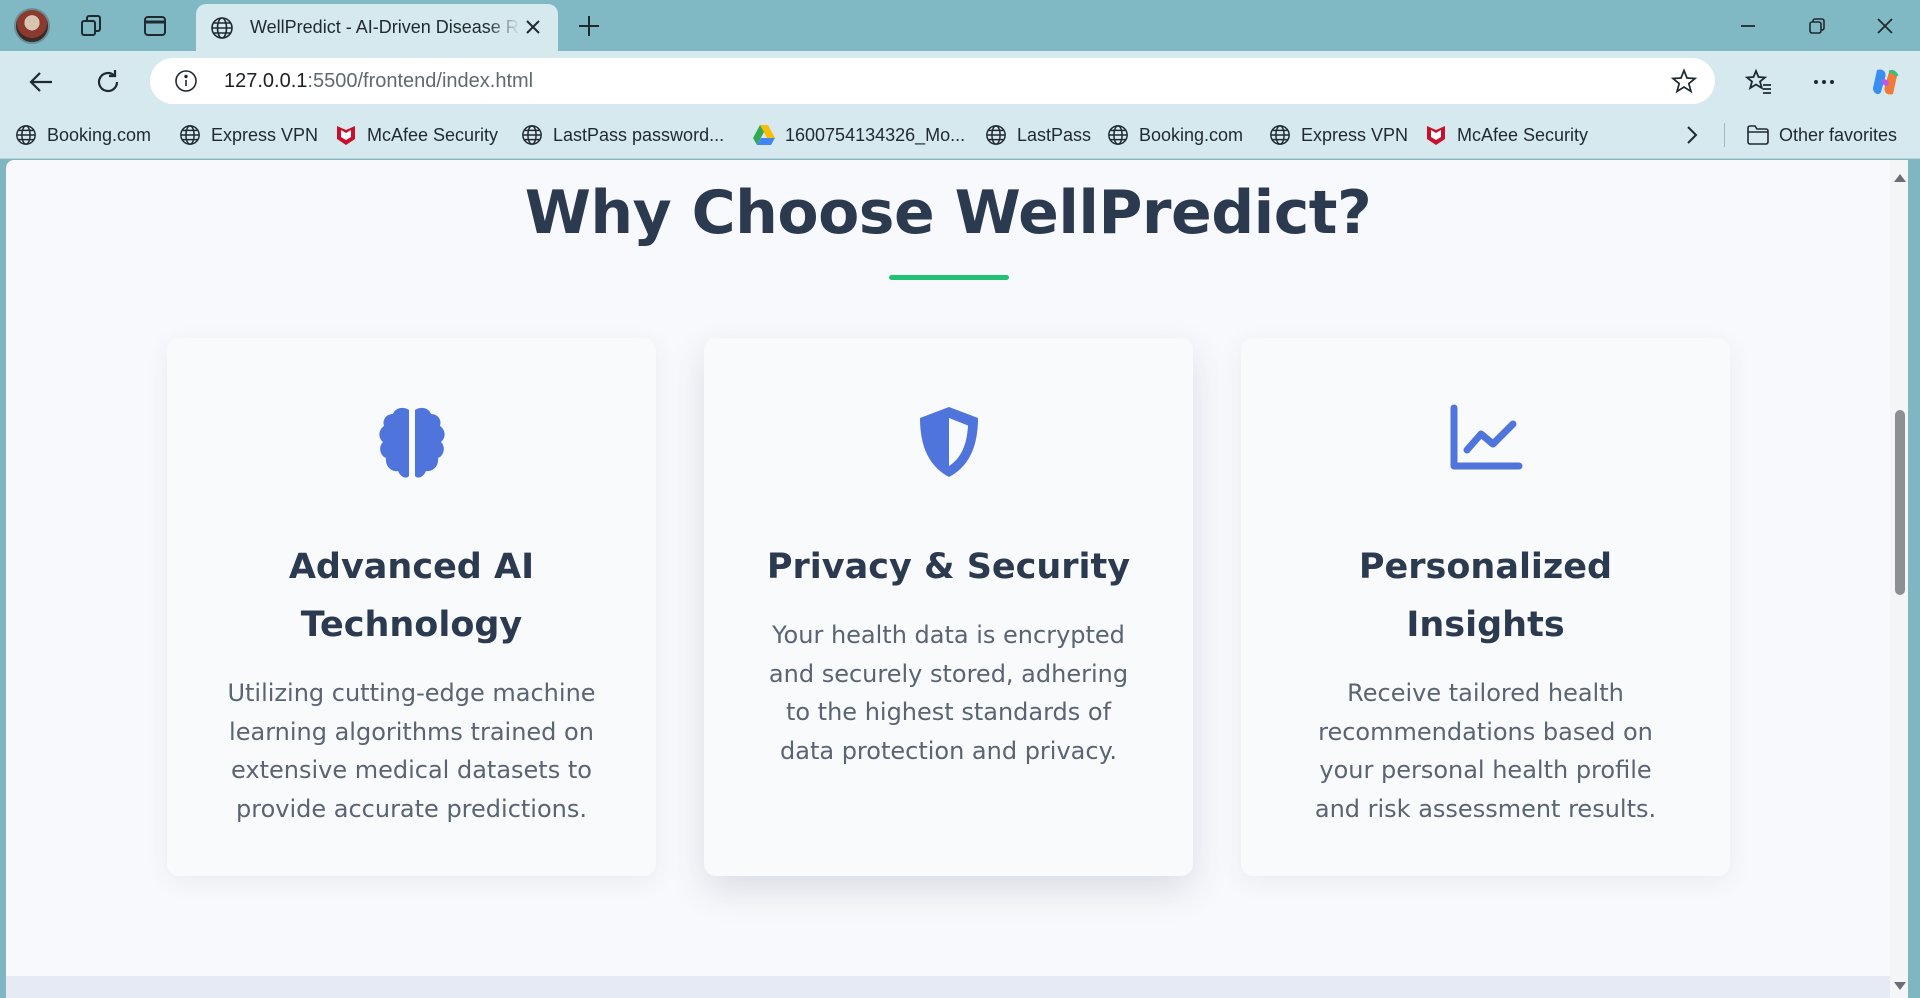  Describe the element at coordinates (1037, 135) in the screenshot. I see `bookmark-item: LastPass` at that location.